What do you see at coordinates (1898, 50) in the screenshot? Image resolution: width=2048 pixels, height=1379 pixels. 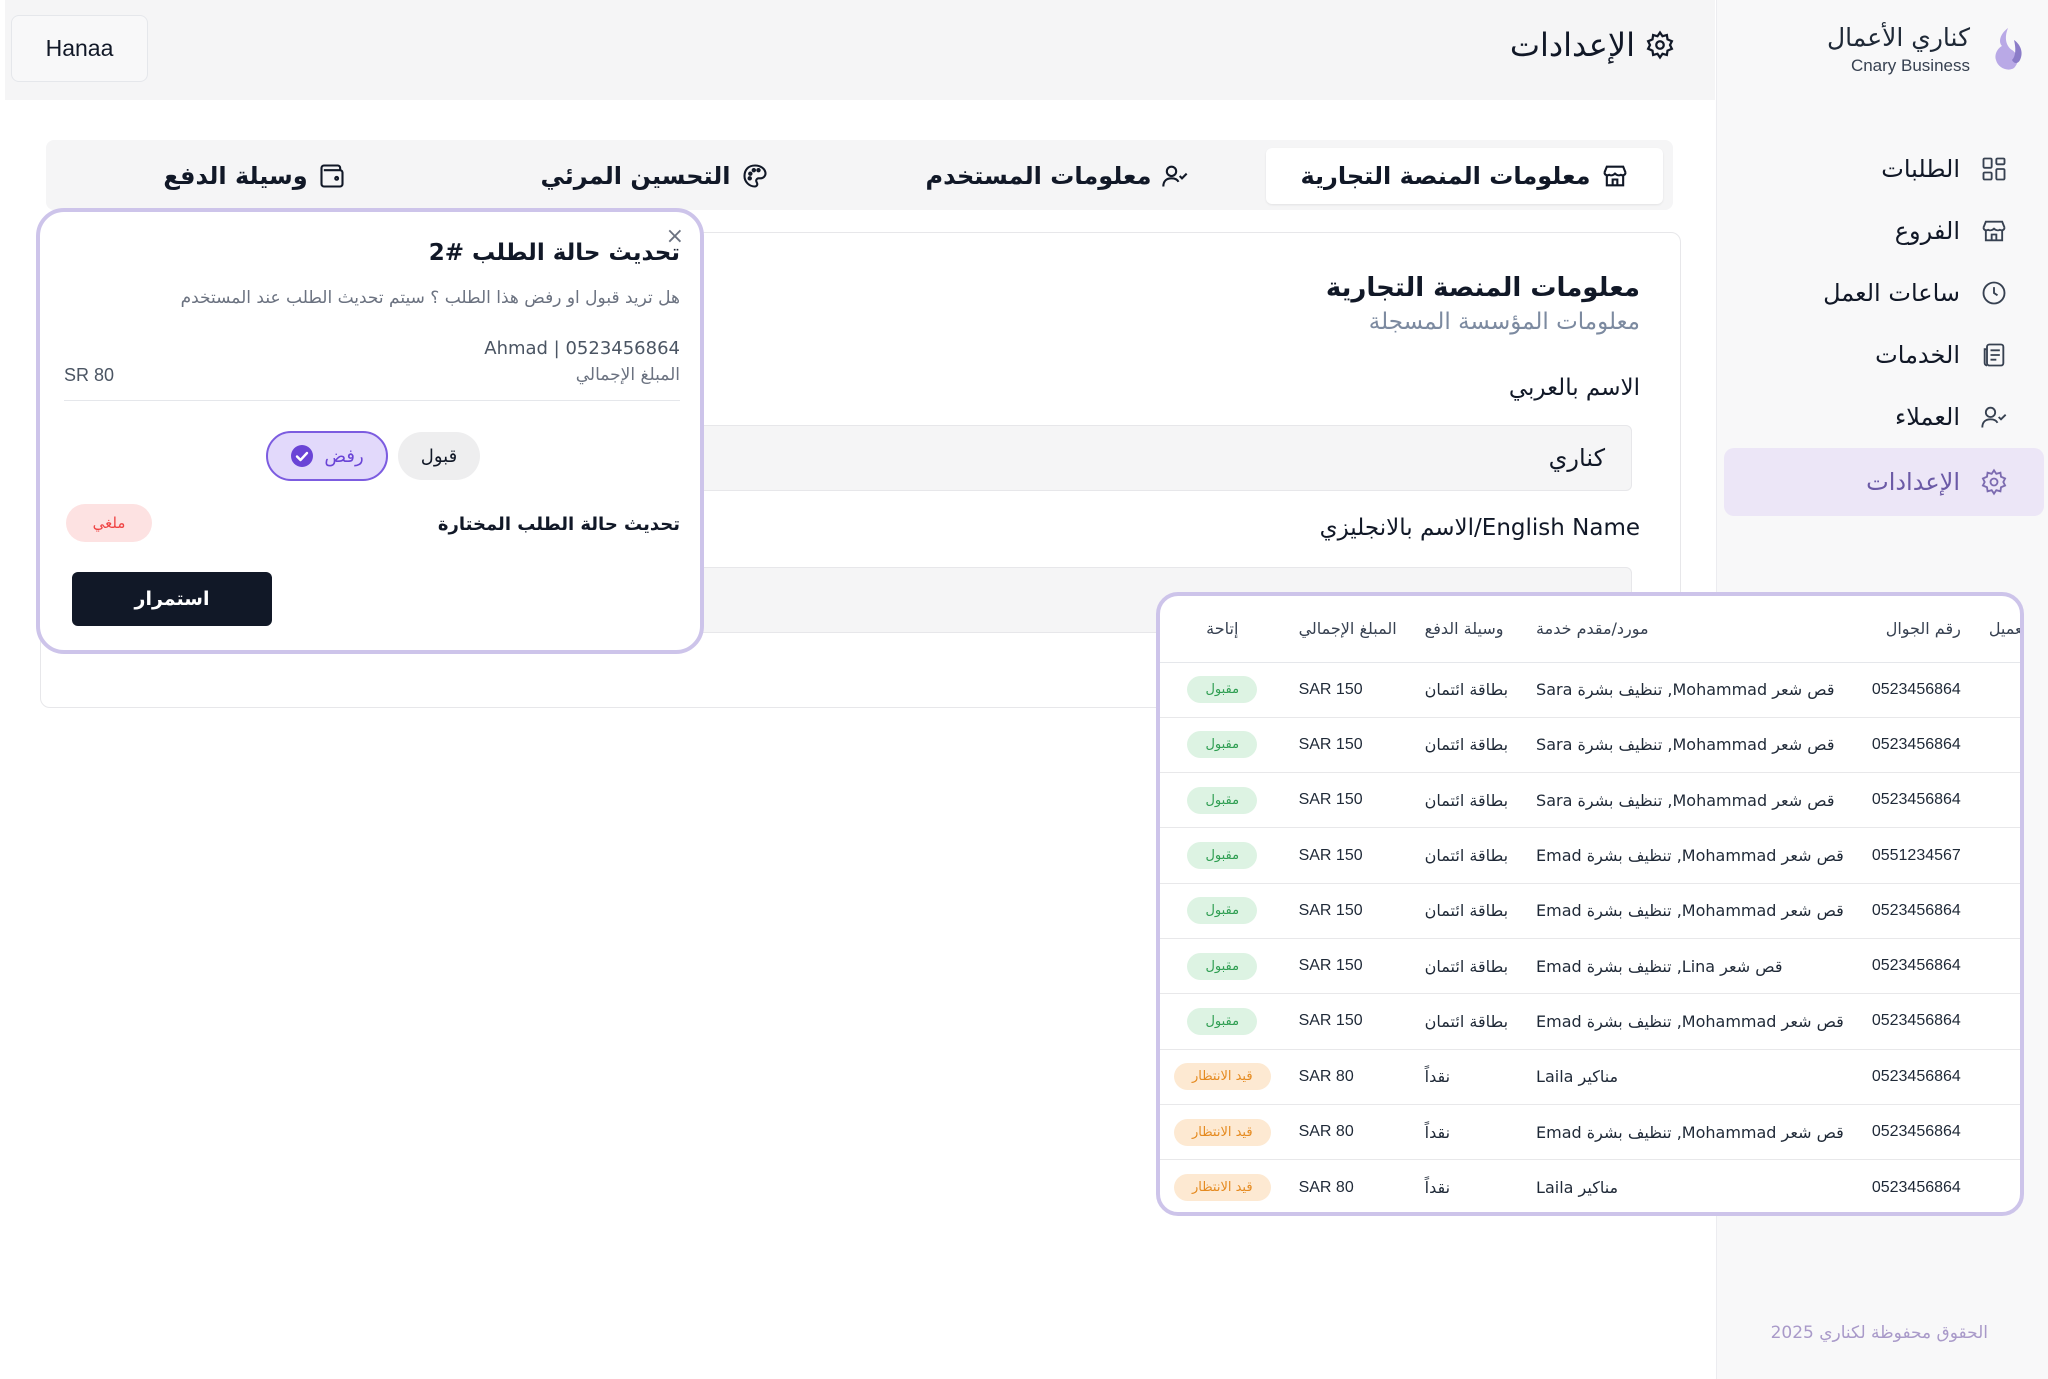 I see `brand: كناري الأعمال Cnary Business` at bounding box center [1898, 50].